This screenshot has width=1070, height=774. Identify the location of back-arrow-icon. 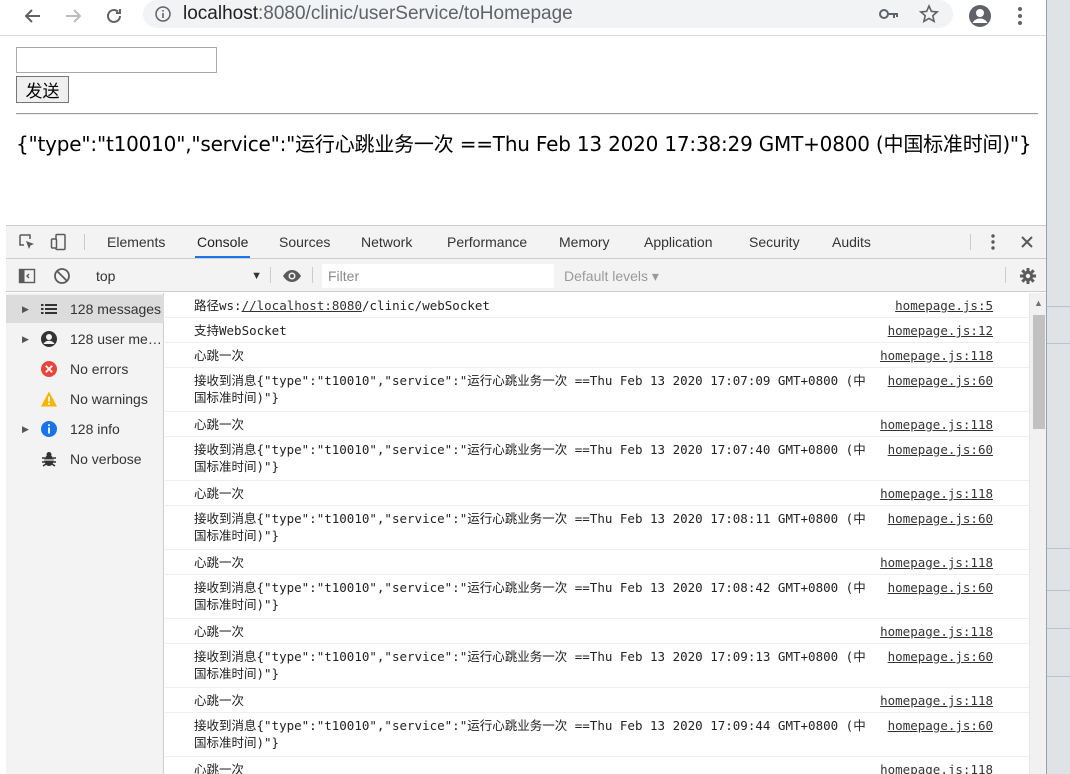
(32, 16).